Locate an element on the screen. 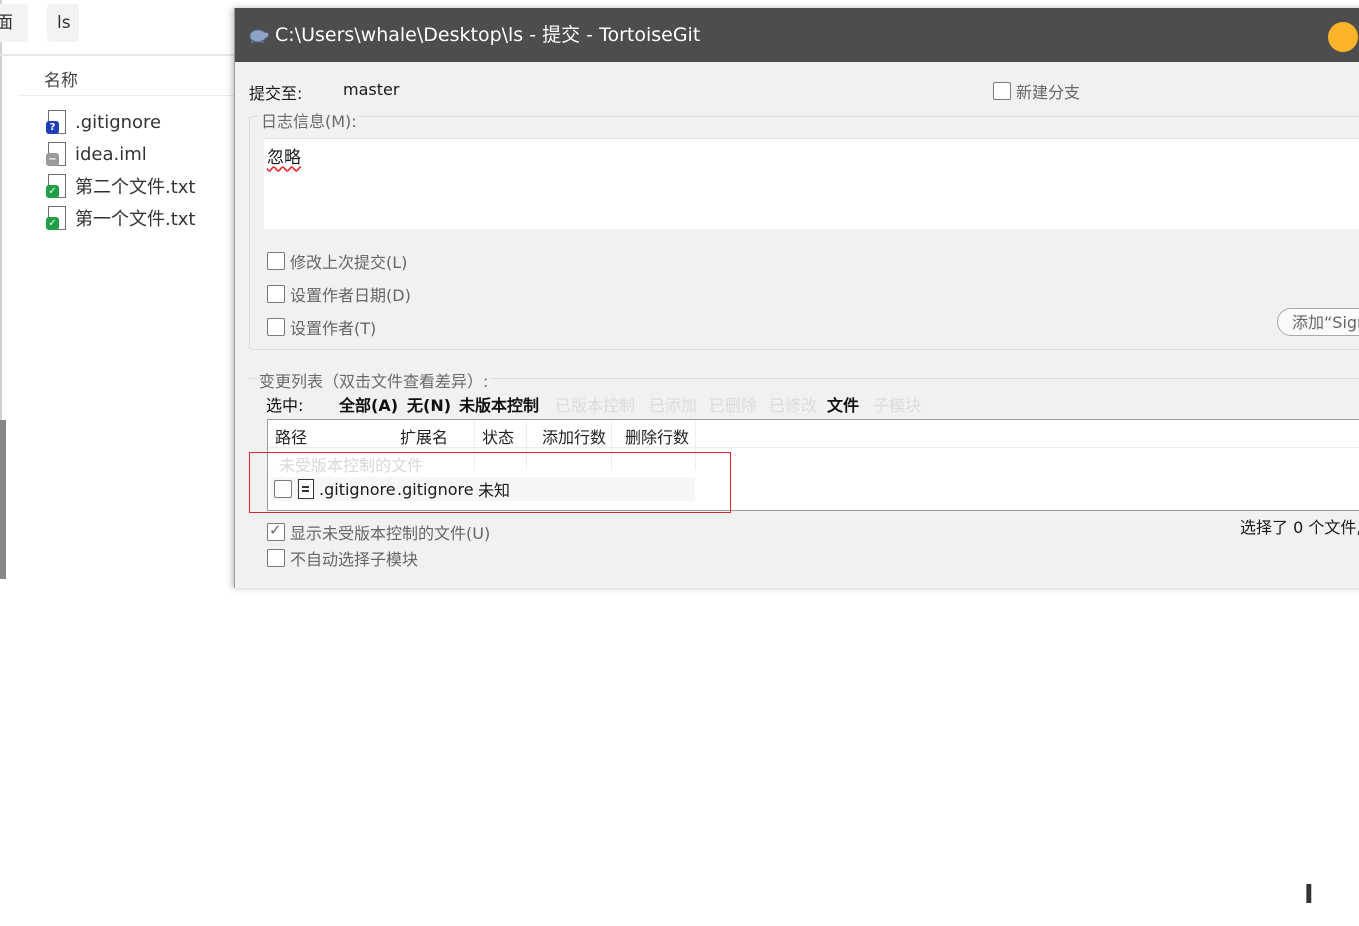 This screenshot has height=926, width=1359. file-name: 第一个文件.txt is located at coordinates (135, 219).